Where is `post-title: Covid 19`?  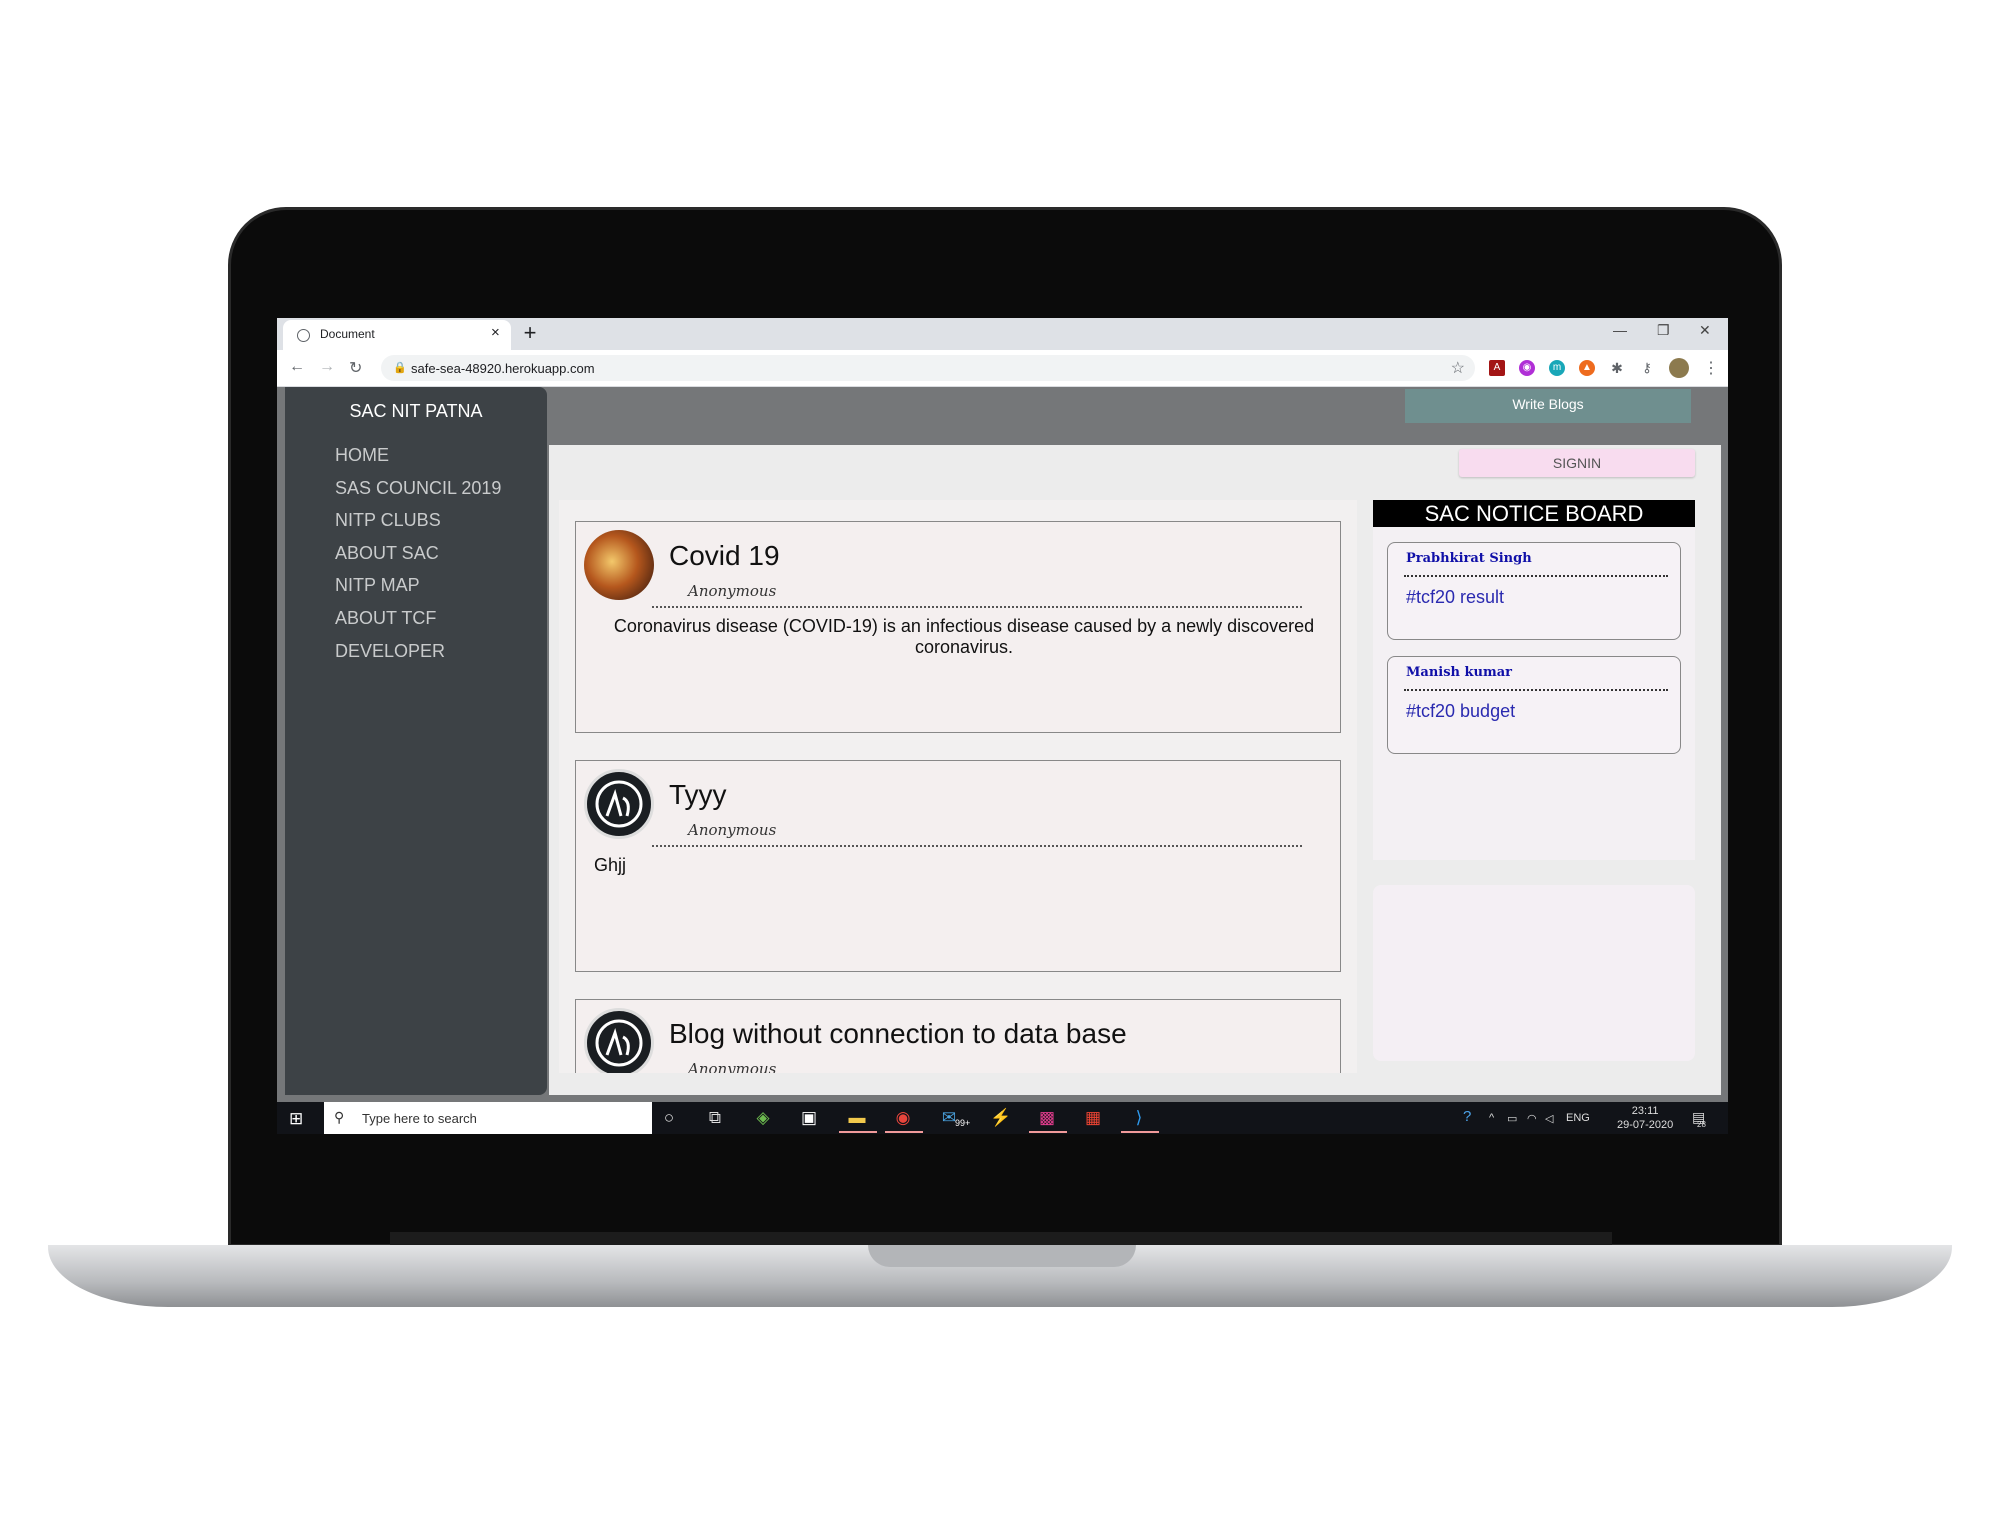 post-title: Covid 19 is located at coordinates (724, 555).